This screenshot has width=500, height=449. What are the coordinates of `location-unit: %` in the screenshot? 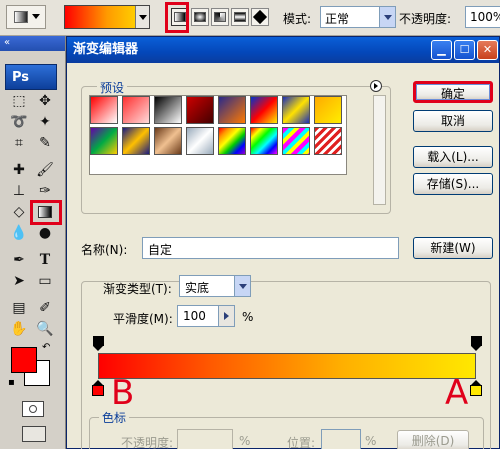 It's located at (371, 441).